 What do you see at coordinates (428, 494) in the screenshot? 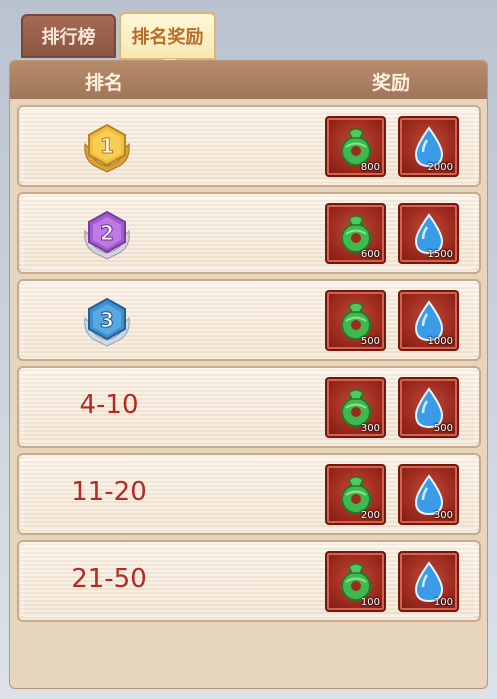
I see `water-reward-slot: 300` at bounding box center [428, 494].